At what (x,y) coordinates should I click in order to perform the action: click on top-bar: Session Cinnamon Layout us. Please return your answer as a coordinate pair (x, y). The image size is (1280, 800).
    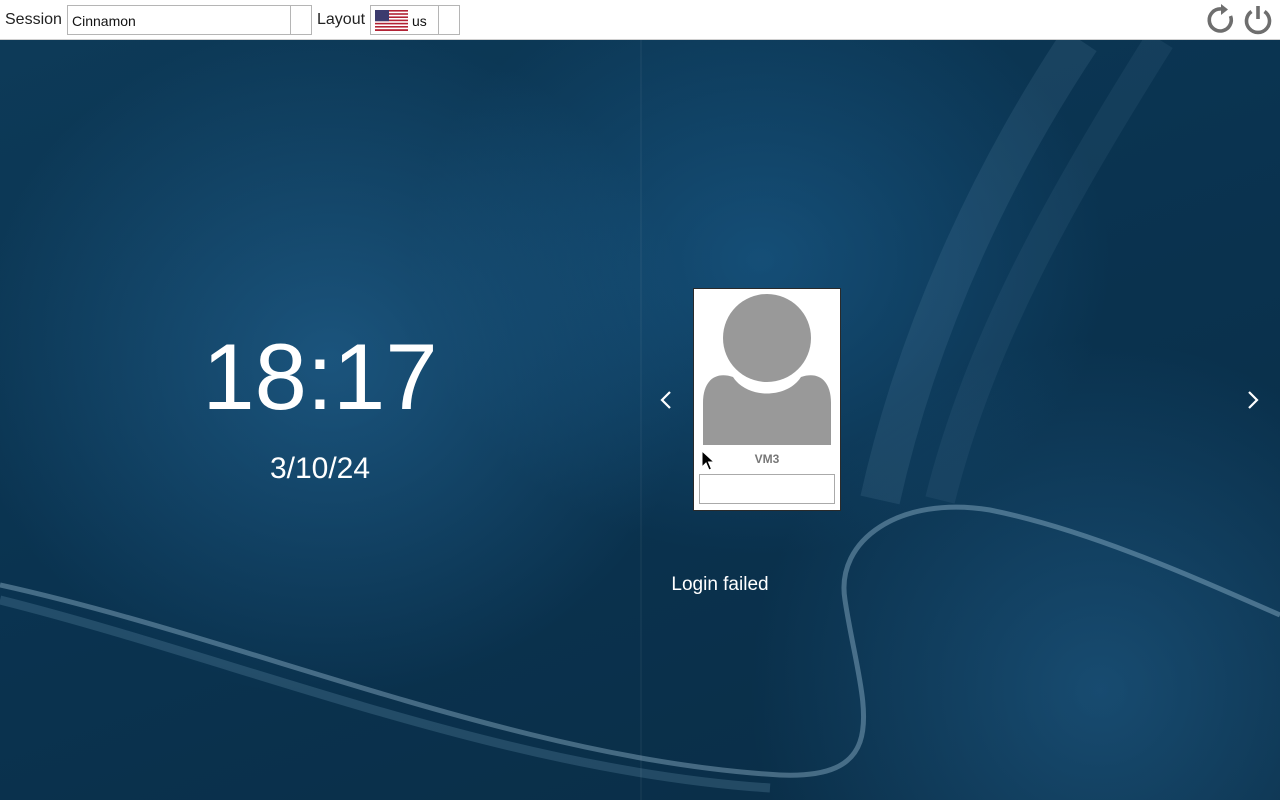
    Looking at the image, I should click on (640, 20).